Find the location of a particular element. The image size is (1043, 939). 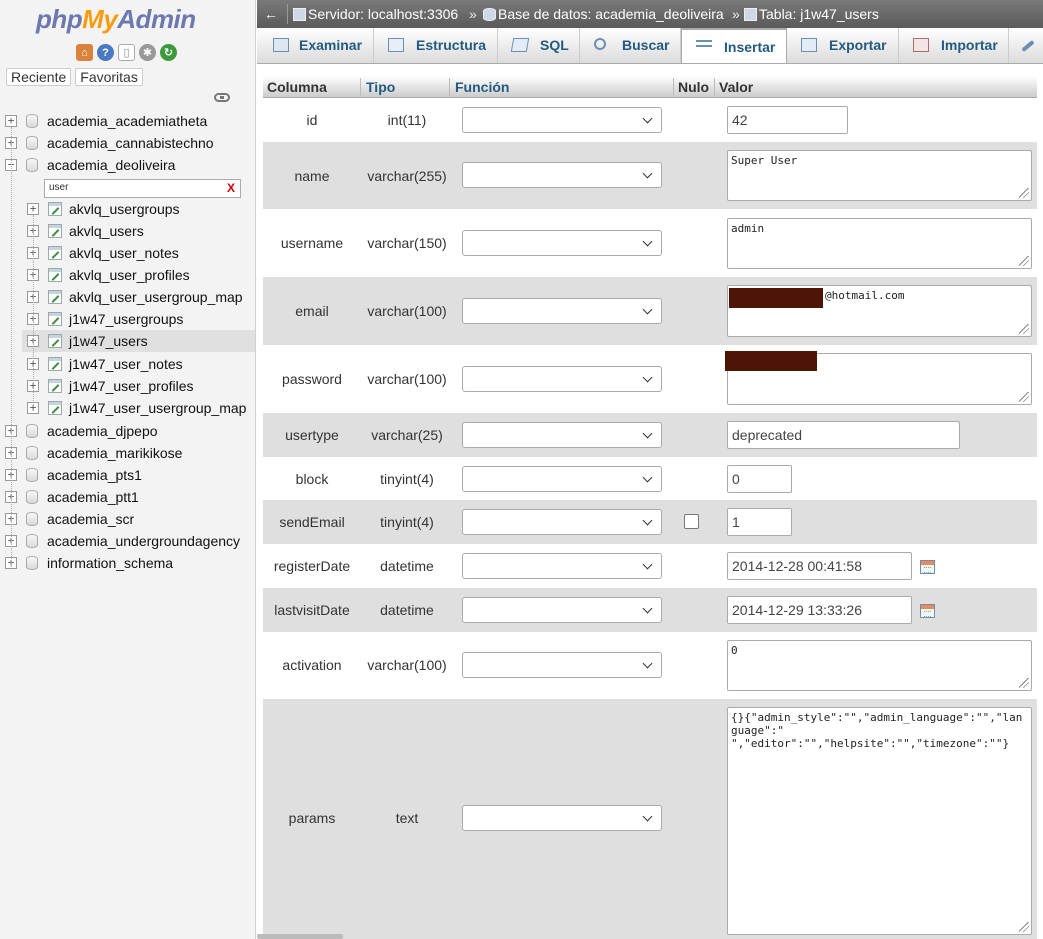

tree-db-label: academia_deoliveira is located at coordinates (111, 165).